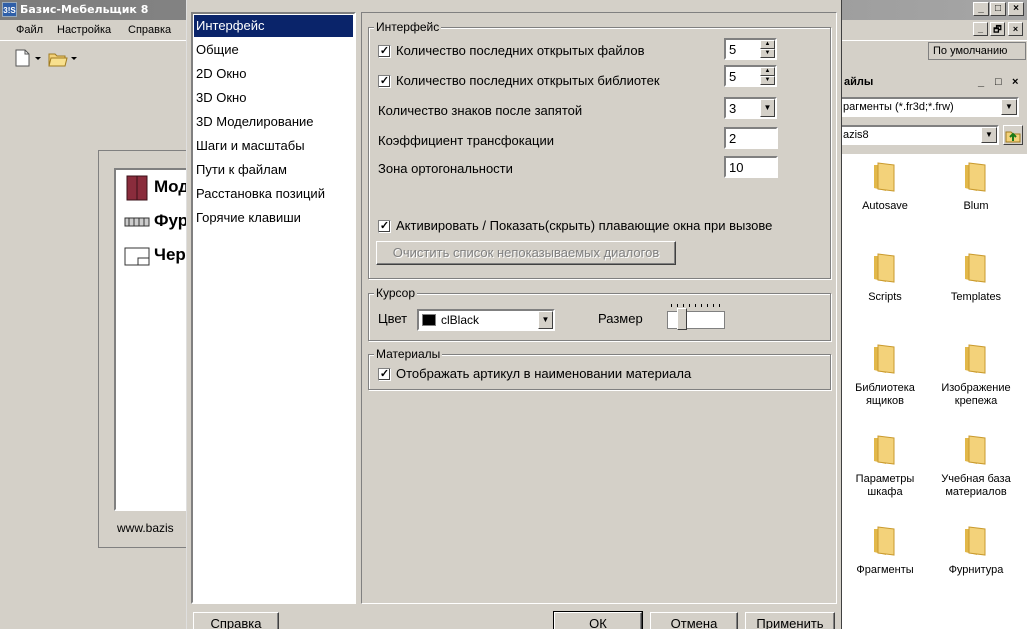  Describe the element at coordinates (154, 339) in the screenshot. I see `welcome-list: Мод Фур Чер` at that location.